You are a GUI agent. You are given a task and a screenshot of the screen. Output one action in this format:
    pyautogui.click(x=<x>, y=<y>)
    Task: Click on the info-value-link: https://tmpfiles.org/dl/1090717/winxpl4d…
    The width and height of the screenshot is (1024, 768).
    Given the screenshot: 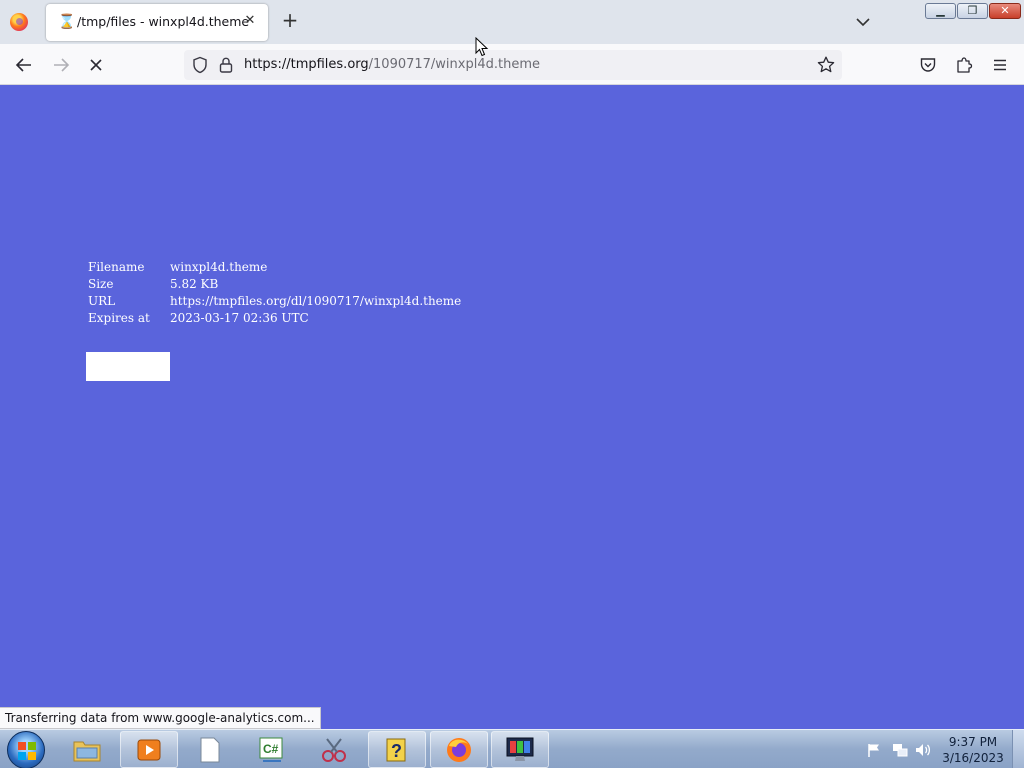 What is the action you would take?
    pyautogui.click(x=315, y=301)
    